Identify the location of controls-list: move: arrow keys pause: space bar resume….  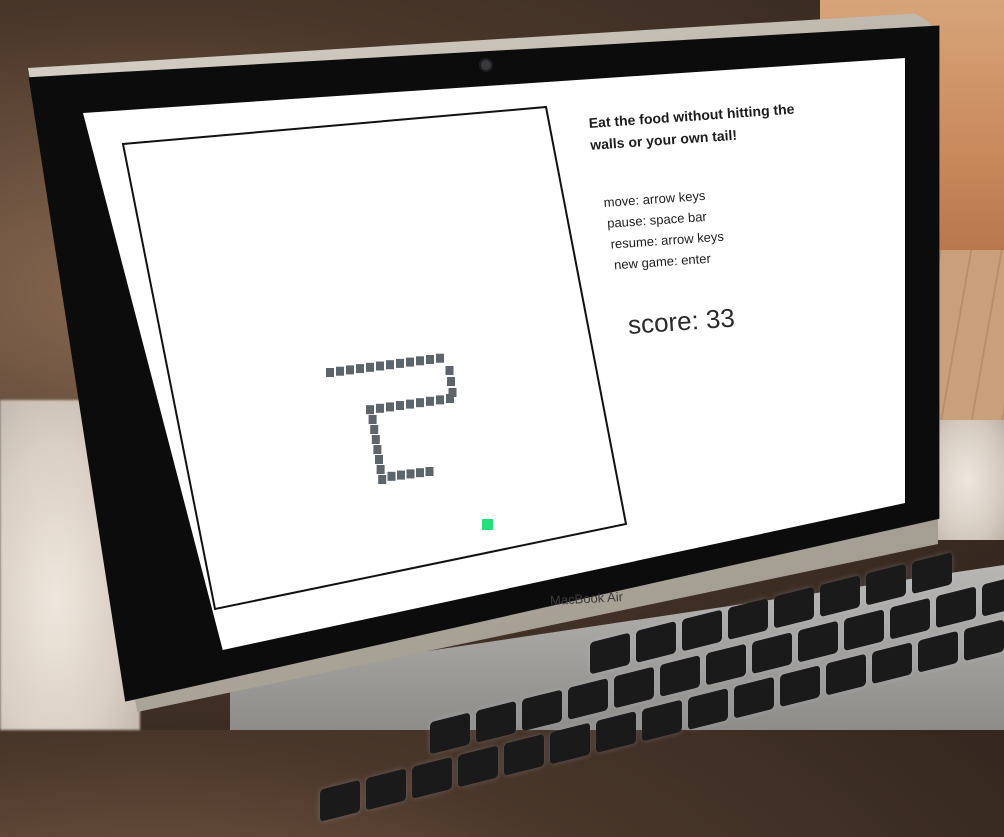
(664, 230).